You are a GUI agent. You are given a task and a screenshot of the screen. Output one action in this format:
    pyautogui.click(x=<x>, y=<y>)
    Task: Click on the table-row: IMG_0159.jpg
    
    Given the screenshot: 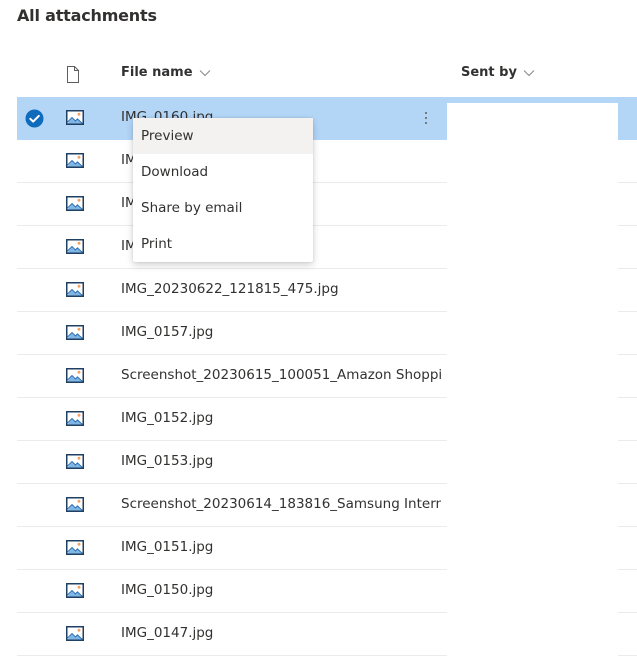 What is the action you would take?
    pyautogui.click(x=327, y=161)
    